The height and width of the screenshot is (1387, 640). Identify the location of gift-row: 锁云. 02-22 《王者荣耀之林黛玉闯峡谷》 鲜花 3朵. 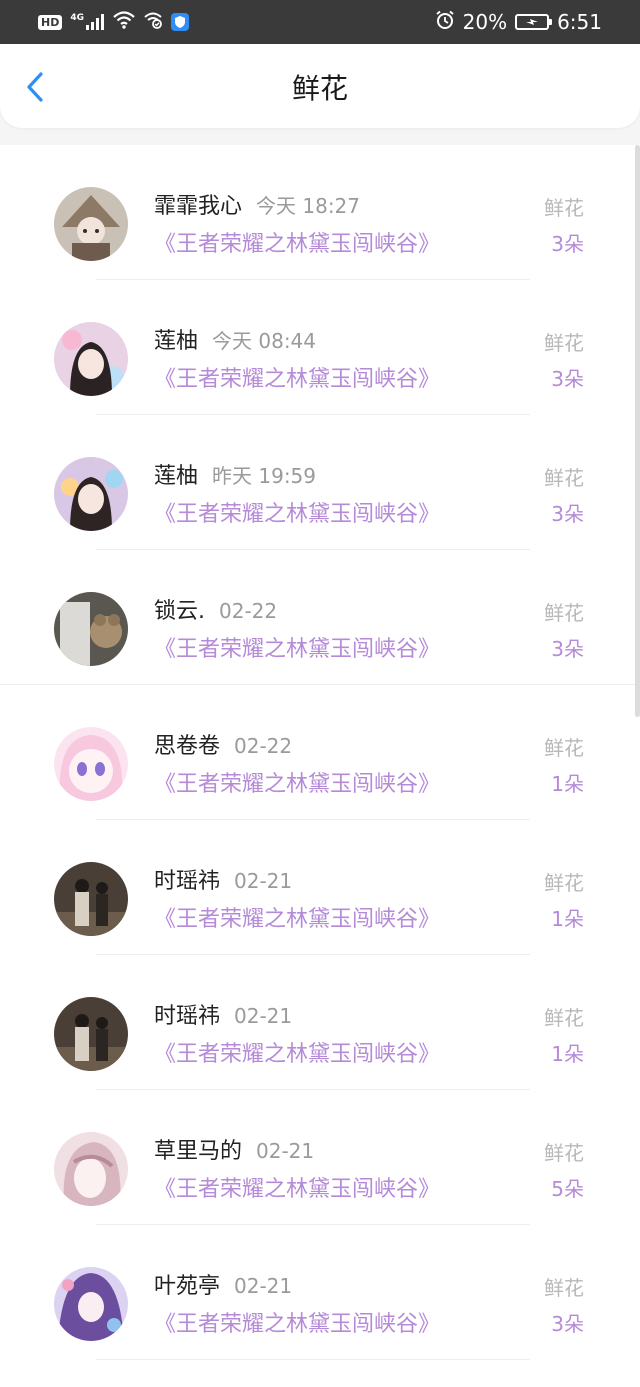
(320, 617).